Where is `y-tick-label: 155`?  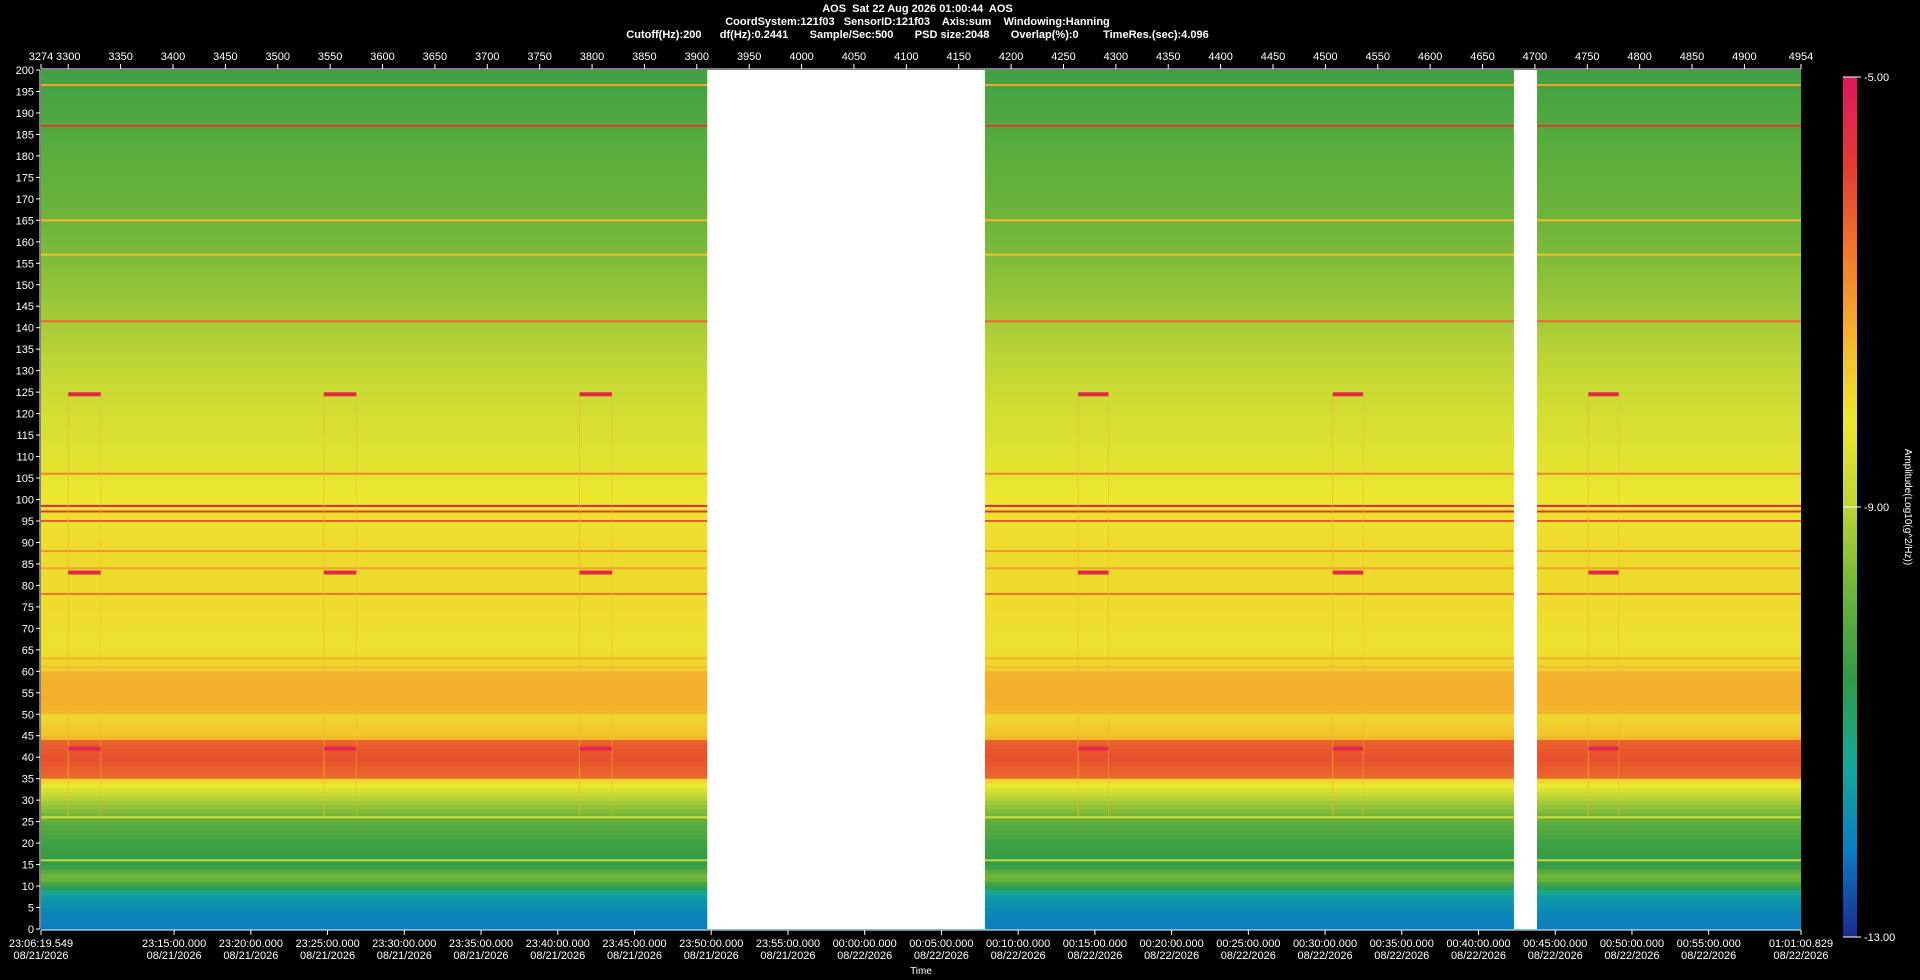
y-tick-label: 155 is located at coordinates (25, 264).